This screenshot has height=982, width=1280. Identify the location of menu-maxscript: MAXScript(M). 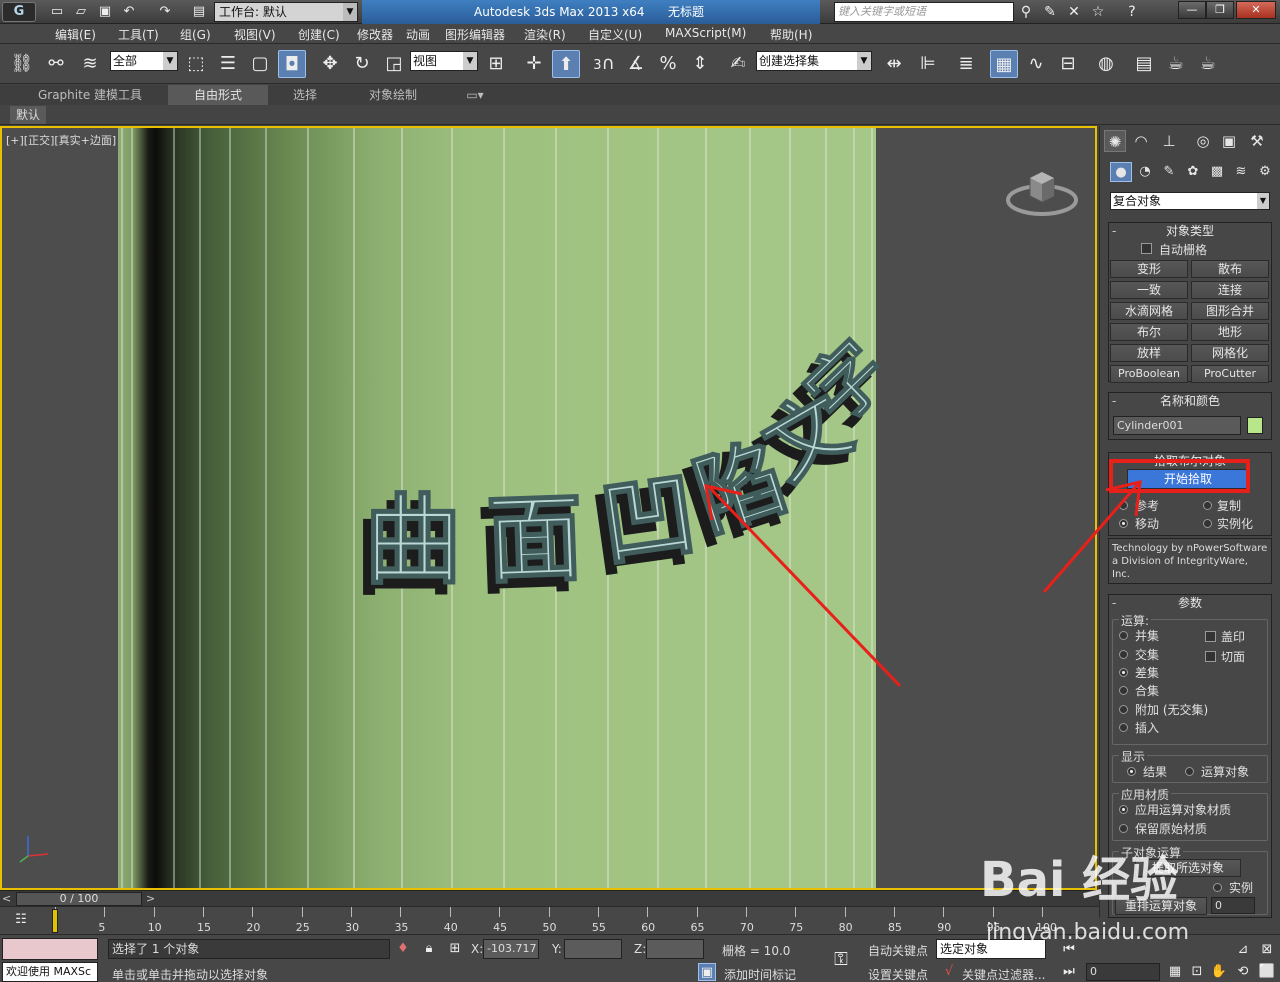
(705, 33).